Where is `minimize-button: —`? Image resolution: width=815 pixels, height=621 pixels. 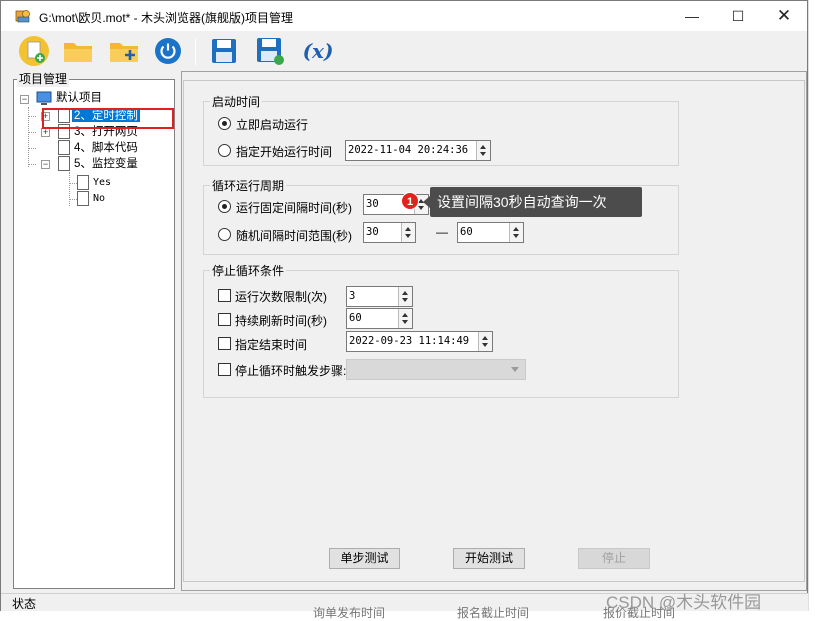 minimize-button: — is located at coordinates (692, 16).